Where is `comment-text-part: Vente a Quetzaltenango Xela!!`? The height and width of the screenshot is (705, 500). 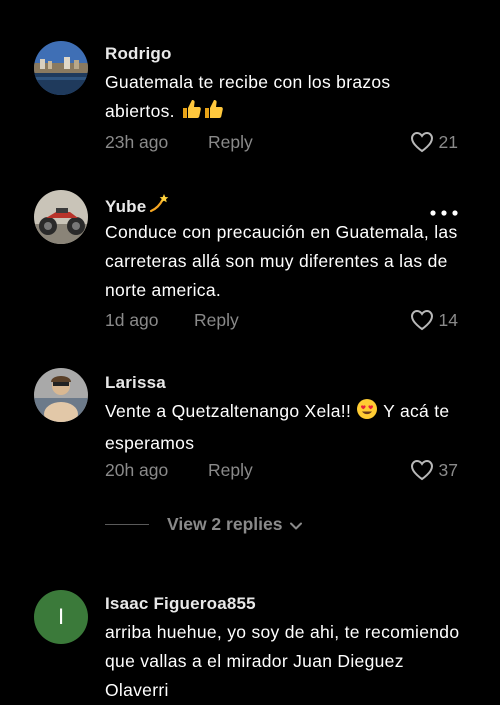 comment-text-part: Vente a Quetzaltenango Xela!! is located at coordinates (228, 411).